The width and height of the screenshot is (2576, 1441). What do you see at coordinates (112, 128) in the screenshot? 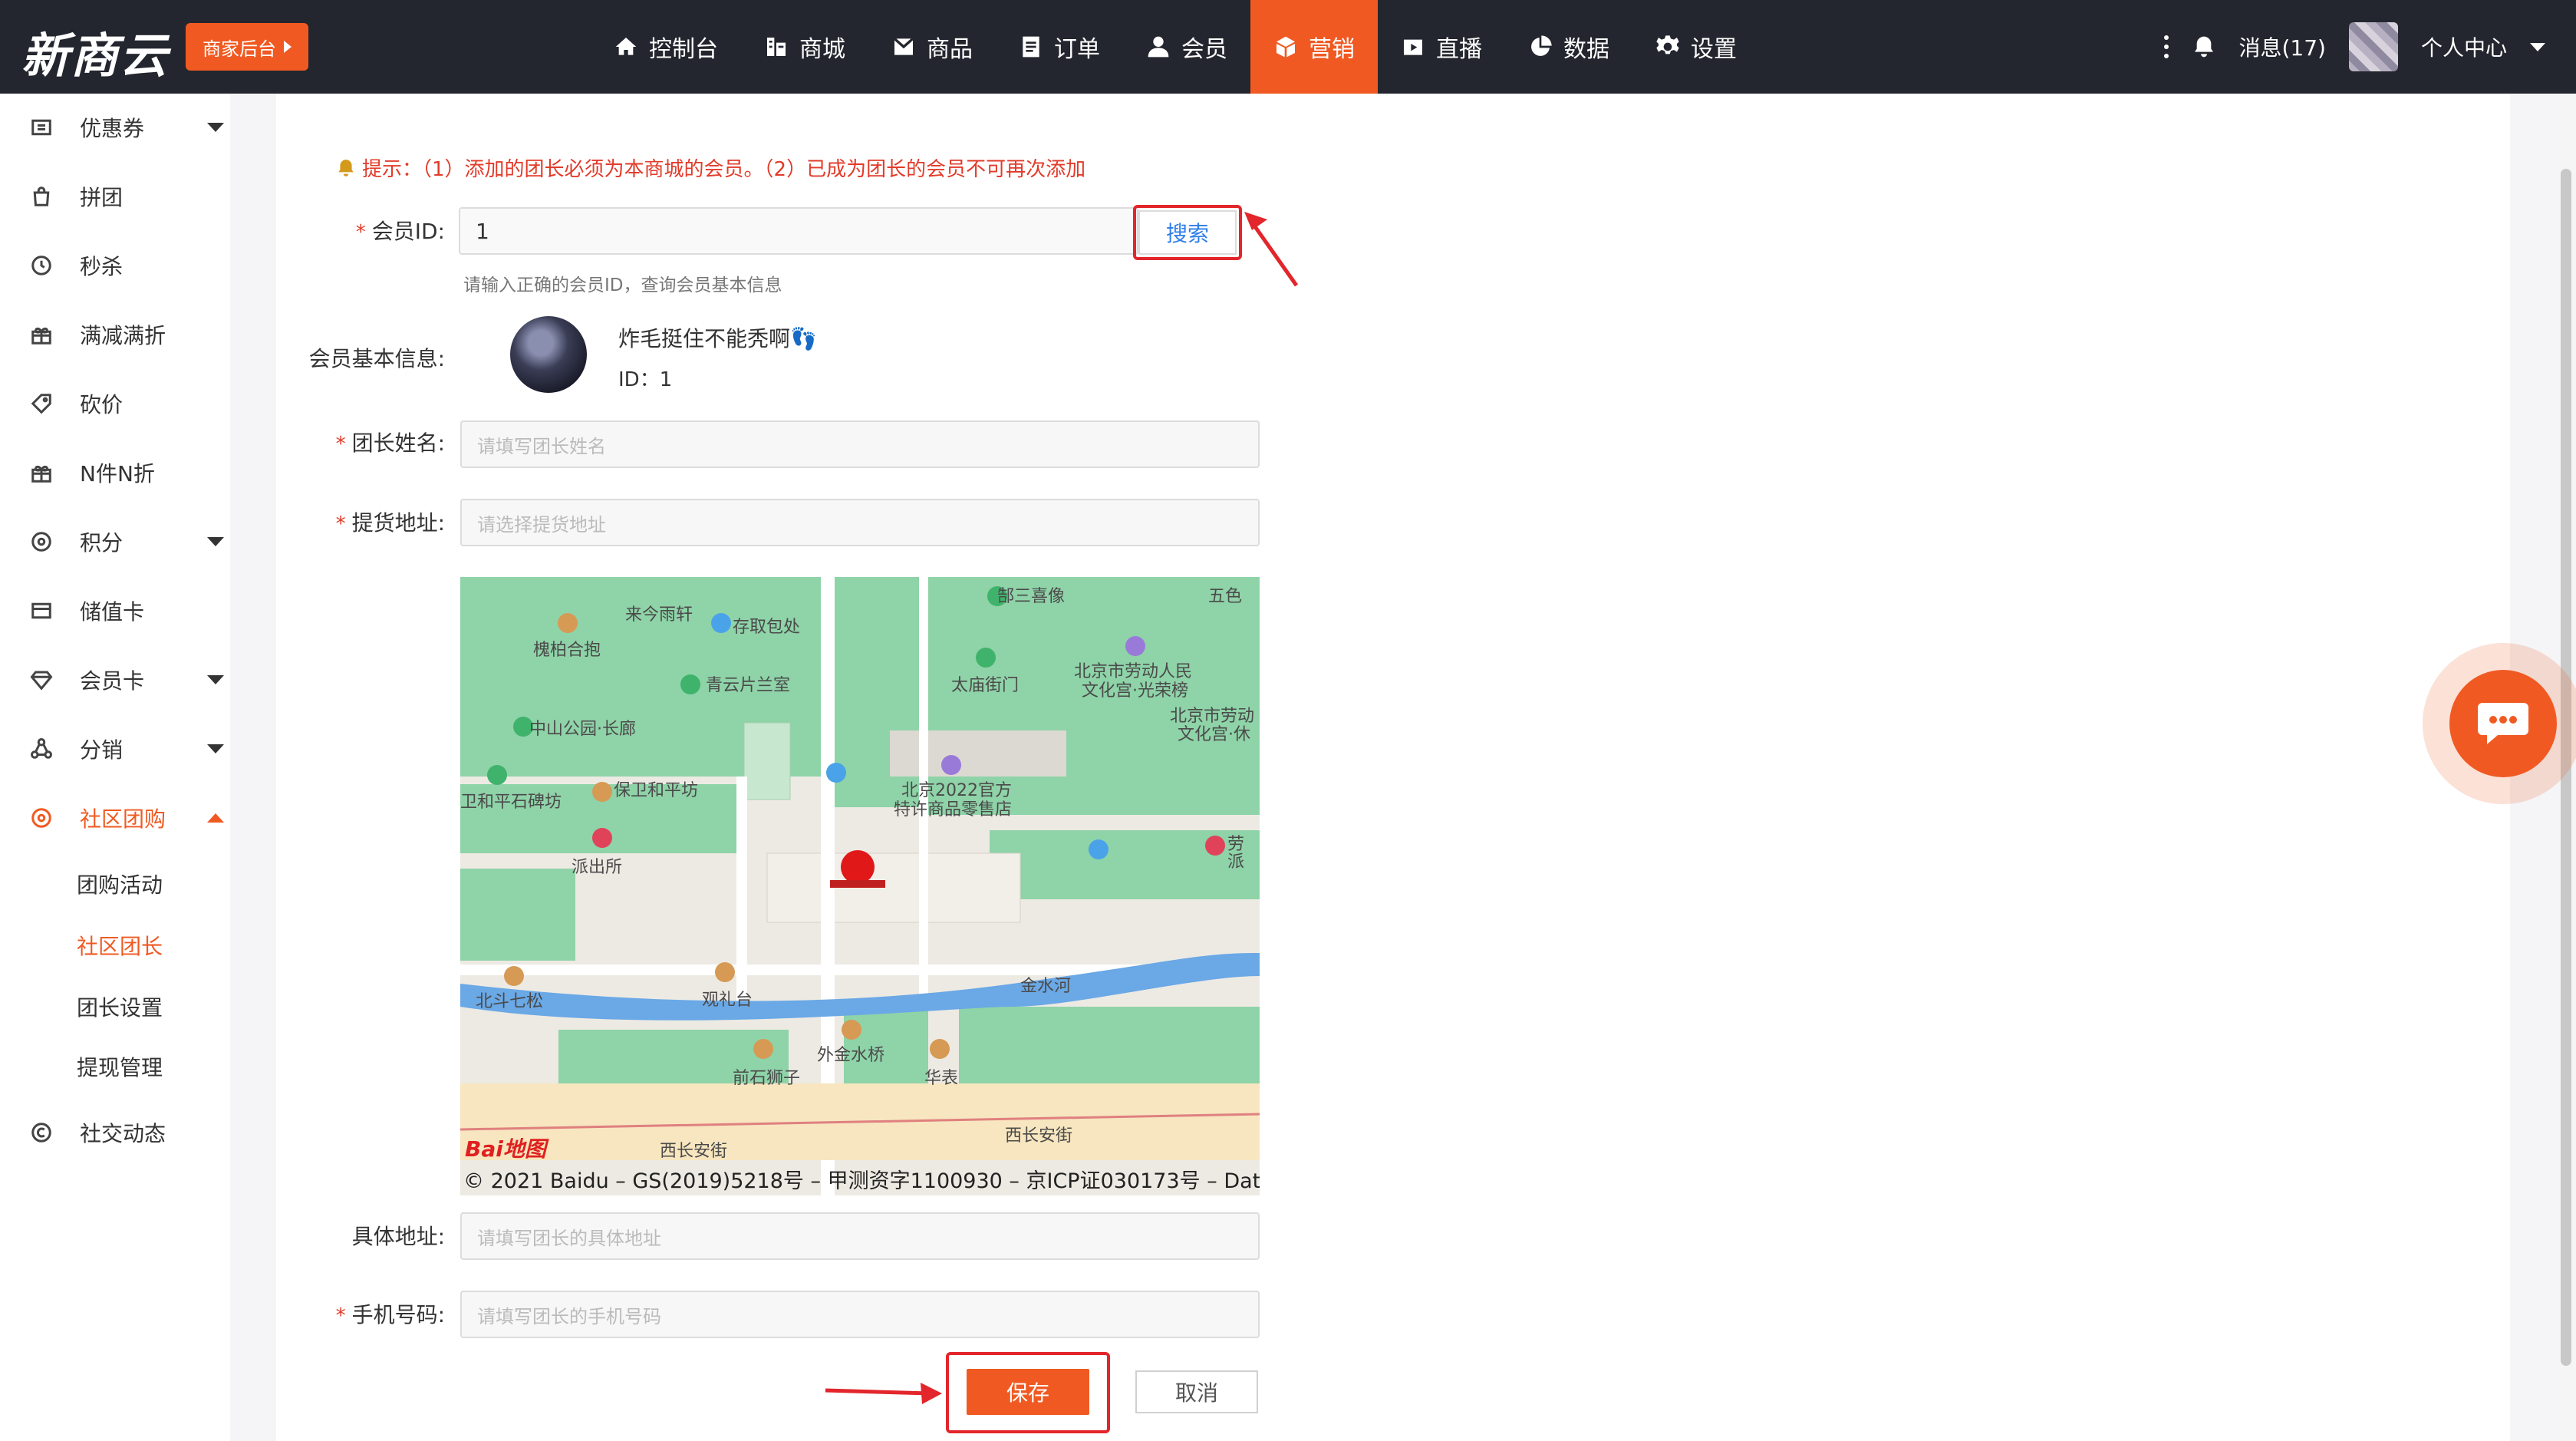
I see `sidebar-item-label: 优惠券` at bounding box center [112, 128].